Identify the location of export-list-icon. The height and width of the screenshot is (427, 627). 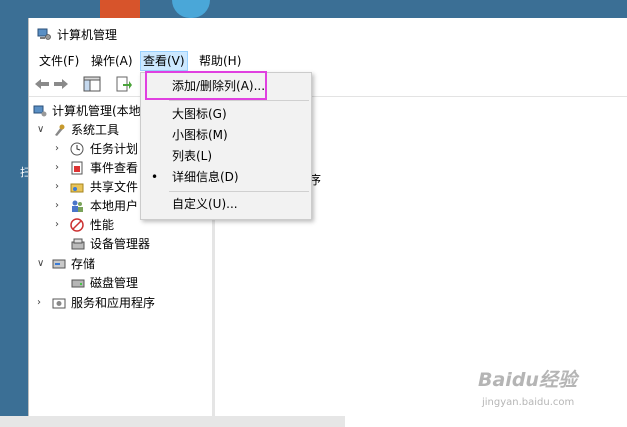
(124, 84).